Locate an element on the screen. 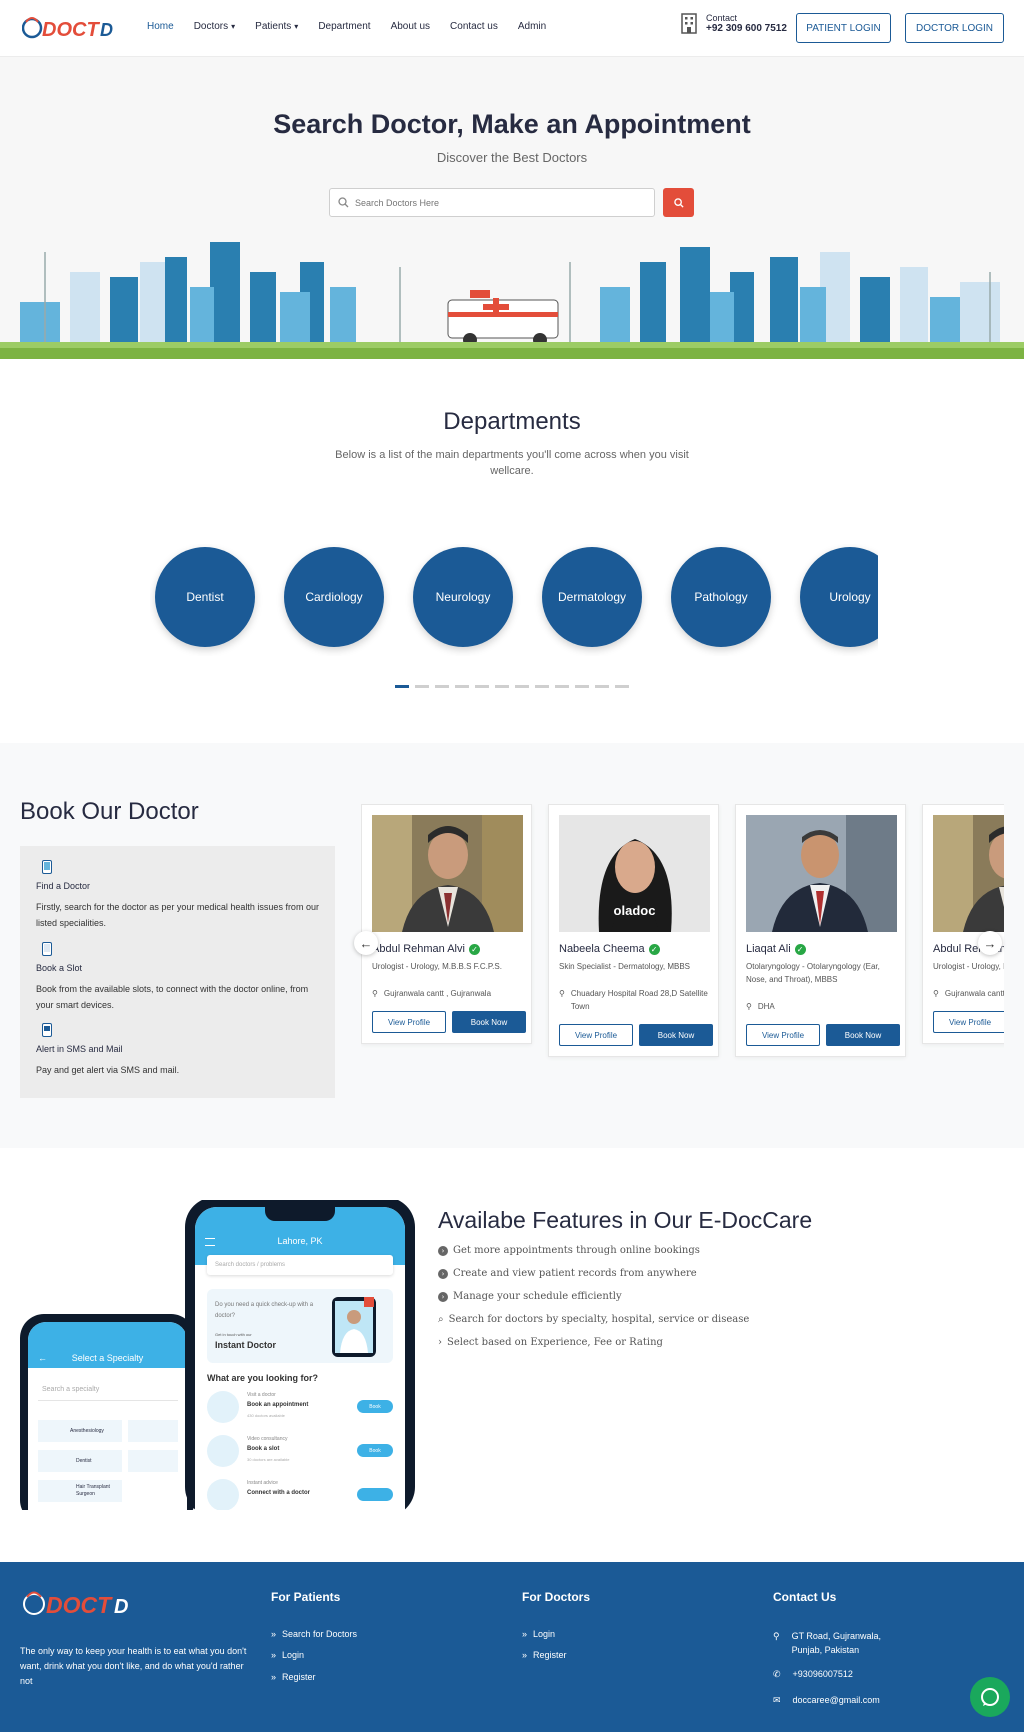  nav-about: About us is located at coordinates (410, 26).